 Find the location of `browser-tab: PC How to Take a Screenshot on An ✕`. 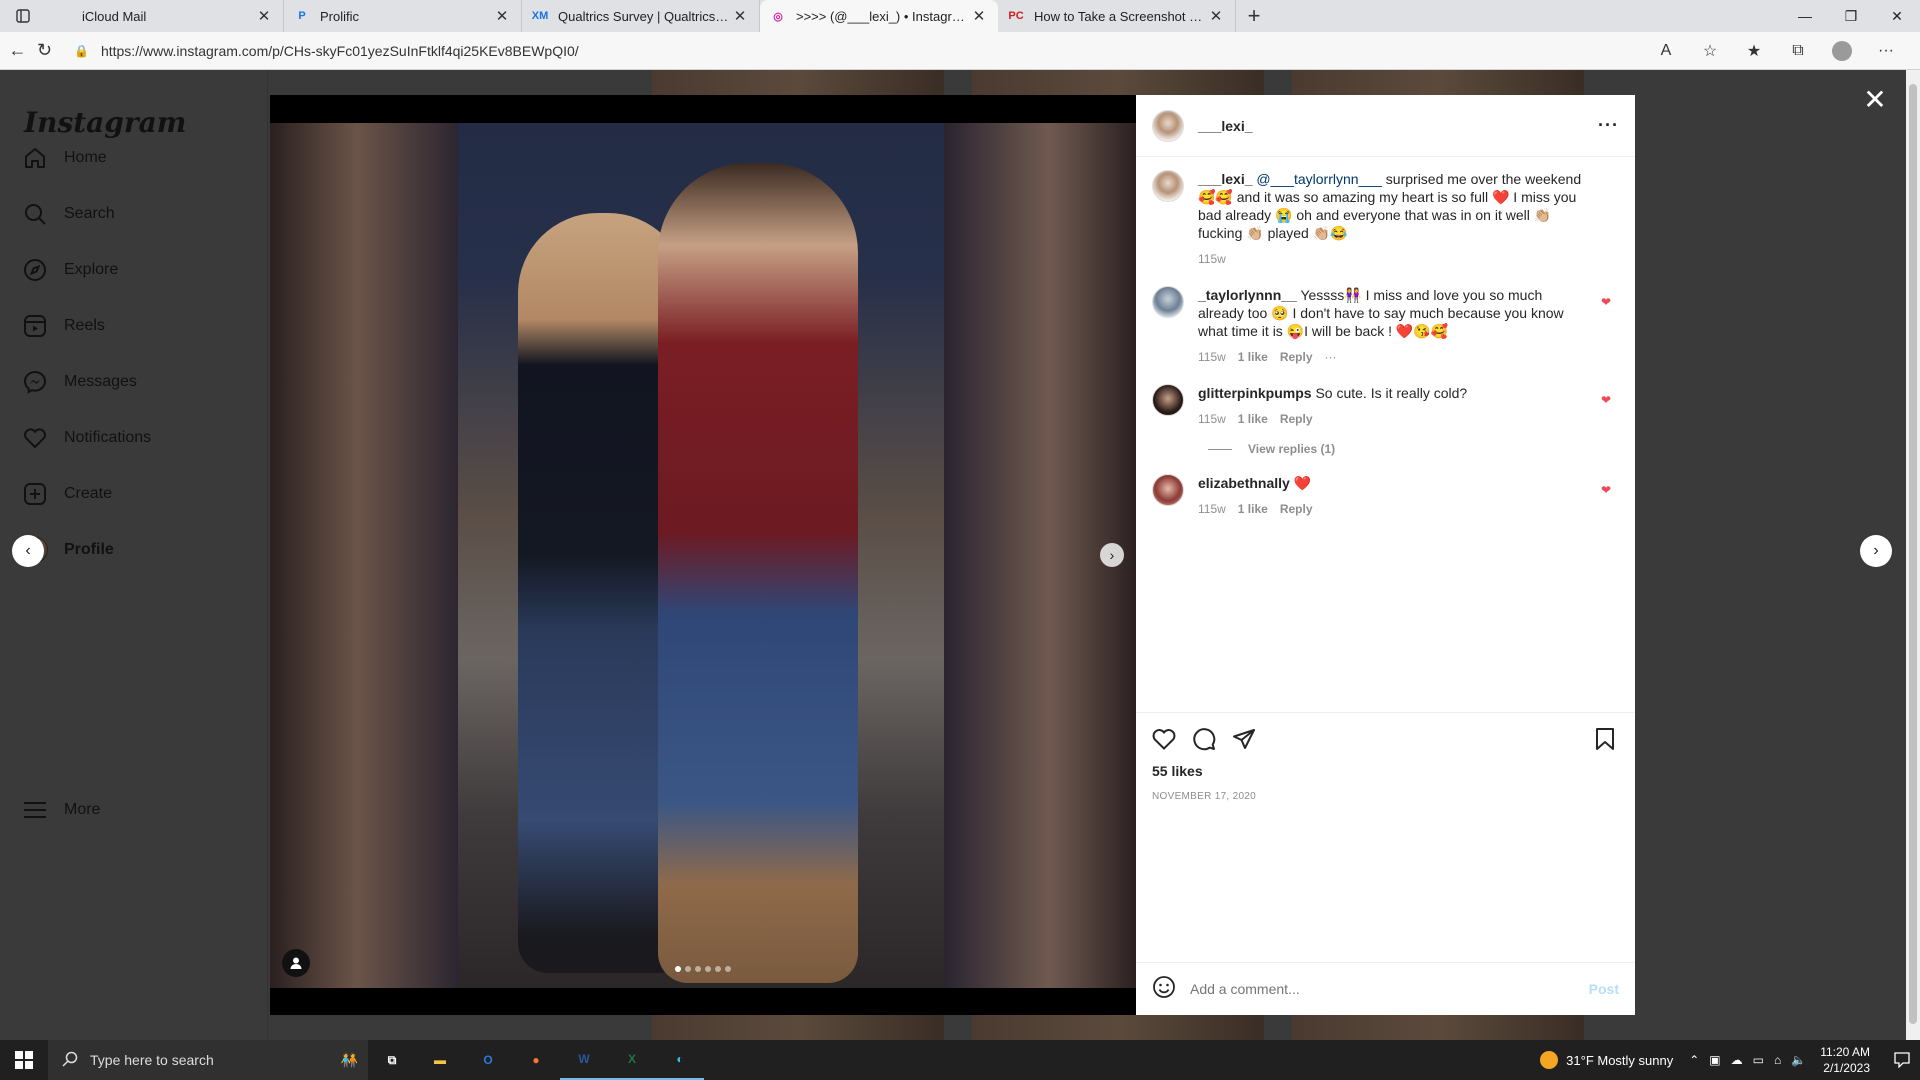

browser-tab: PC How to Take a Screenshot on An ✕ is located at coordinates (1117, 16).